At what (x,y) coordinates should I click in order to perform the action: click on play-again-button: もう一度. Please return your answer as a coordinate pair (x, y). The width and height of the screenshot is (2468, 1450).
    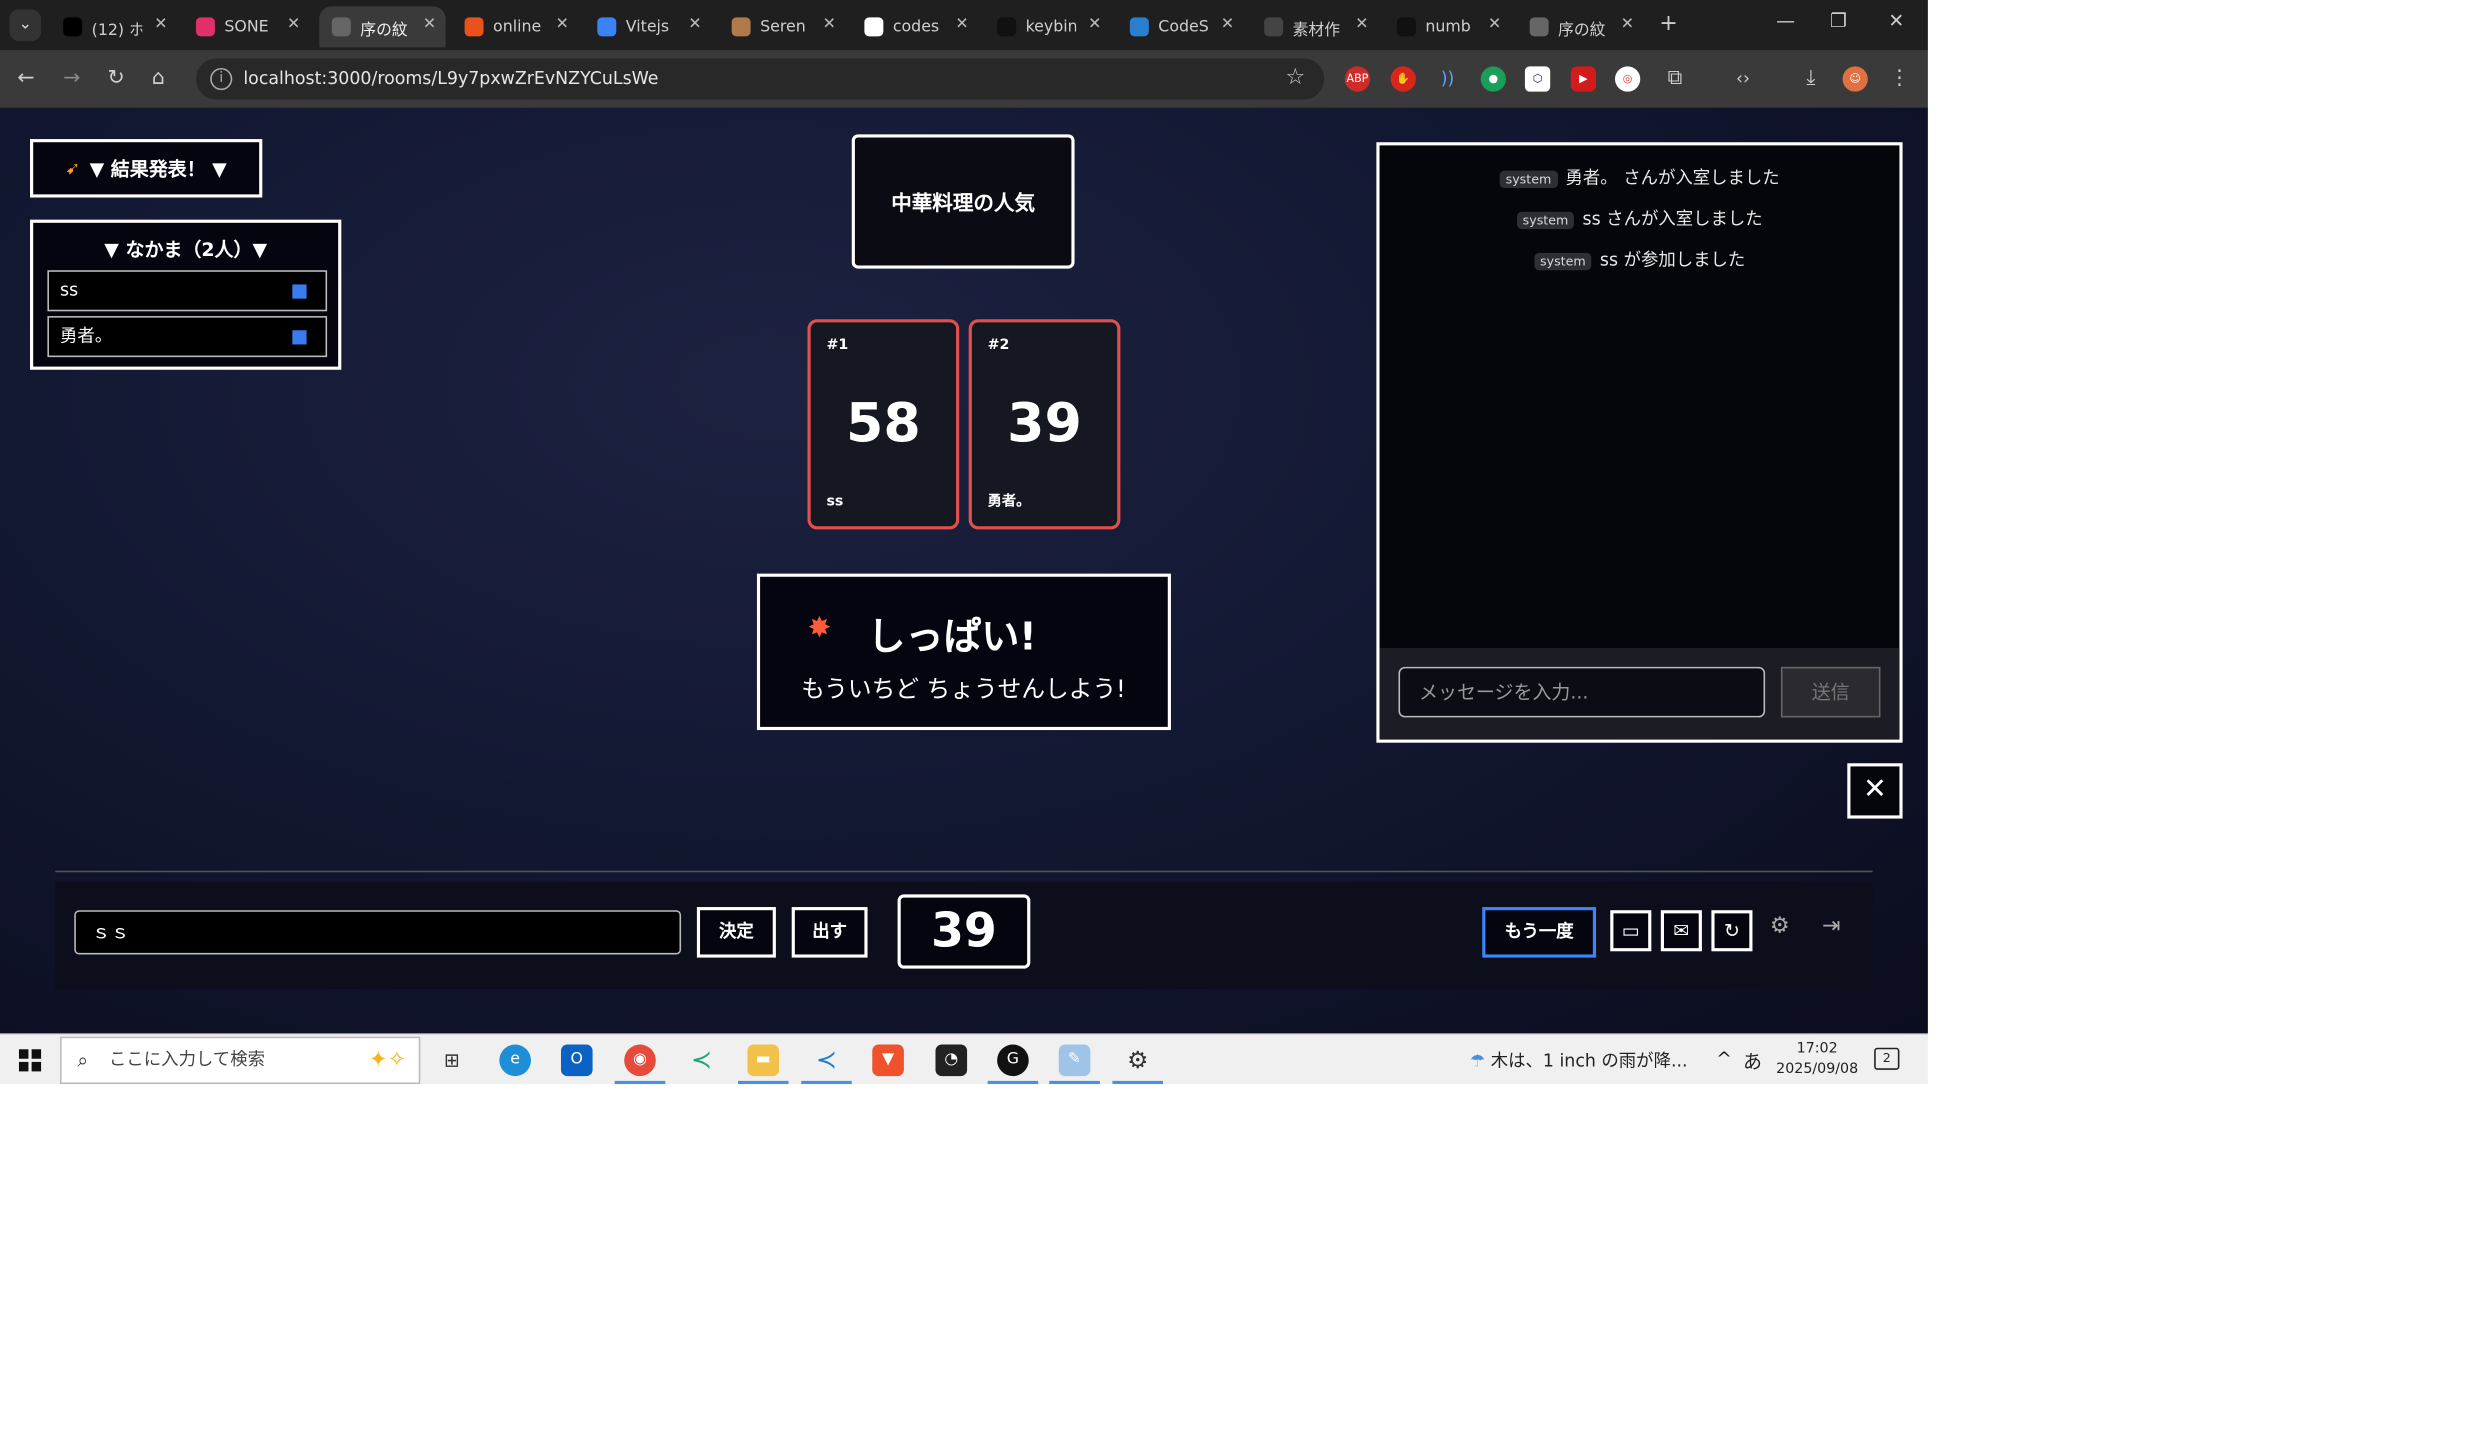
    Looking at the image, I should click on (1539, 932).